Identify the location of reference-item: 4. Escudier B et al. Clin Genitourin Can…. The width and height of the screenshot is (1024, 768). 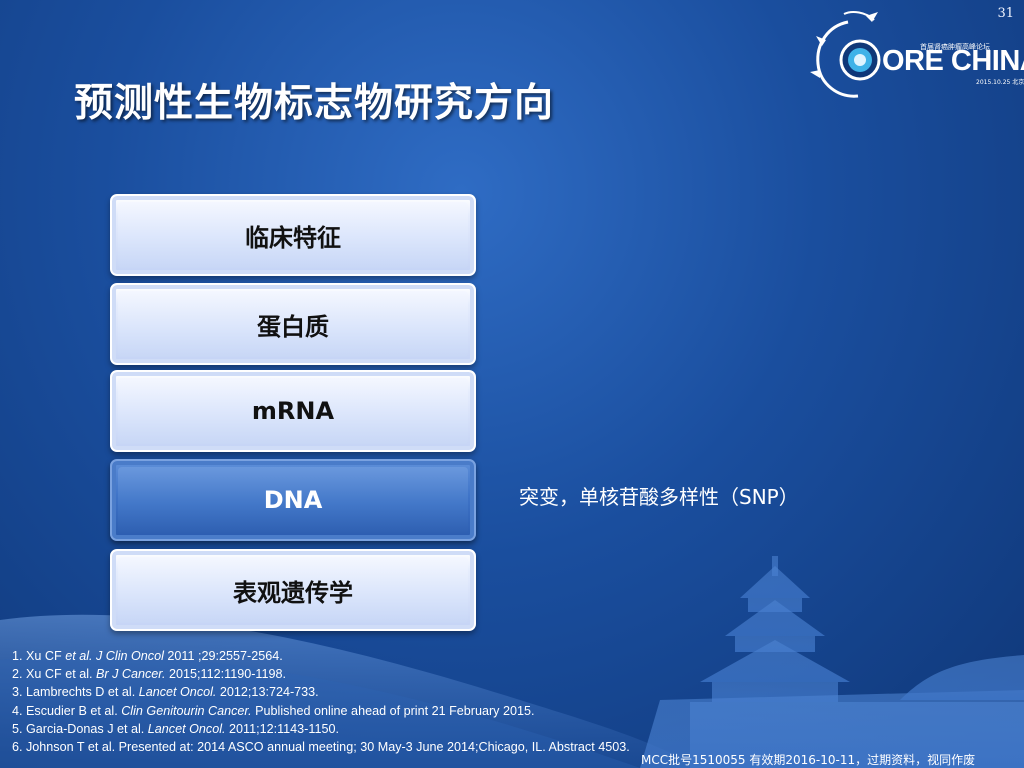
(273, 710).